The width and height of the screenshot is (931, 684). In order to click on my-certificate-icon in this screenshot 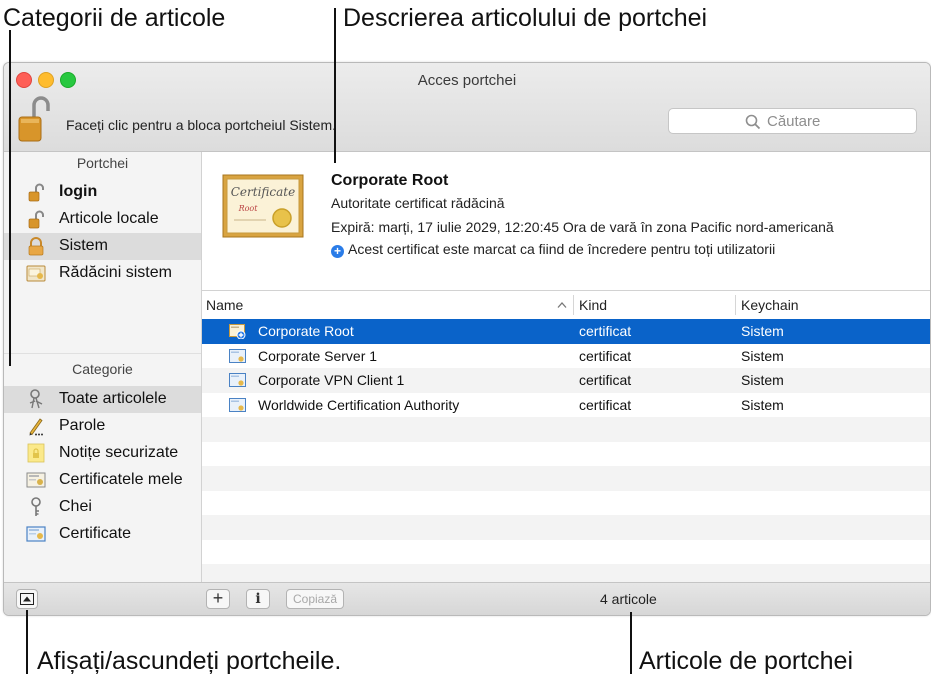, I will do `click(36, 480)`.